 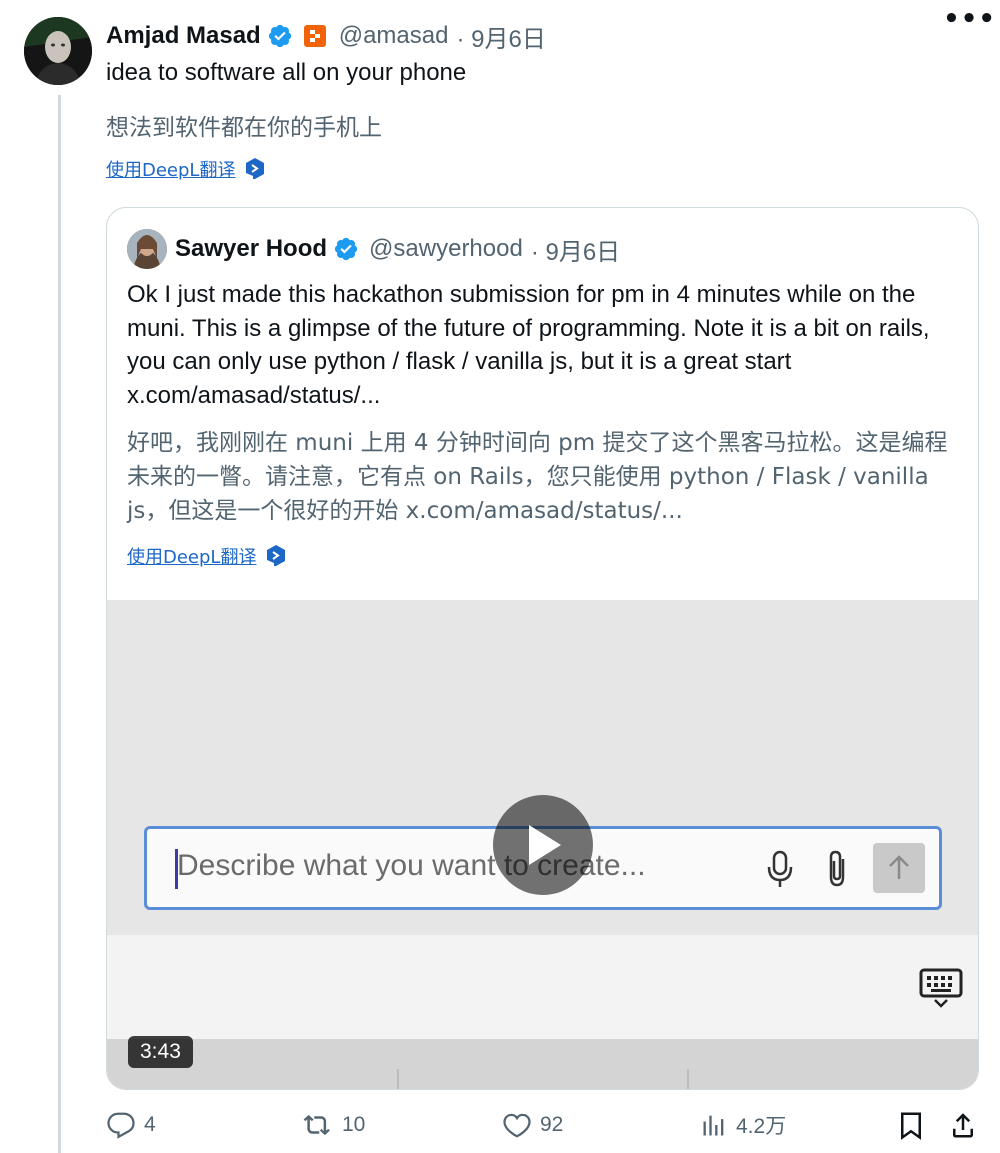 What do you see at coordinates (542, 987) in the screenshot?
I see `video-keyboard-area` at bounding box center [542, 987].